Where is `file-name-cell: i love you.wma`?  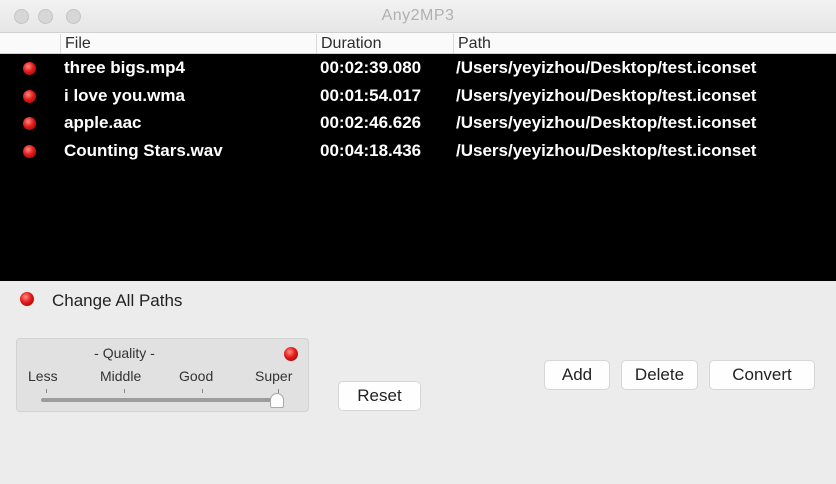 file-name-cell: i love you.wma is located at coordinates (124, 95).